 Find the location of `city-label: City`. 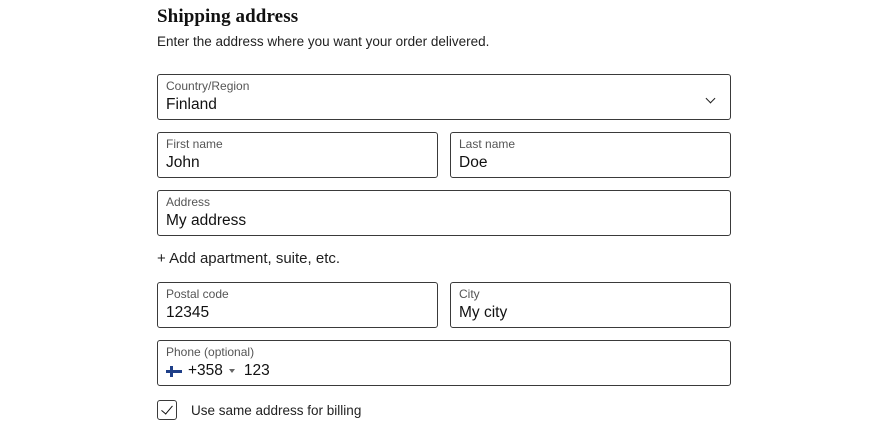

city-label: City is located at coordinates (469, 294).